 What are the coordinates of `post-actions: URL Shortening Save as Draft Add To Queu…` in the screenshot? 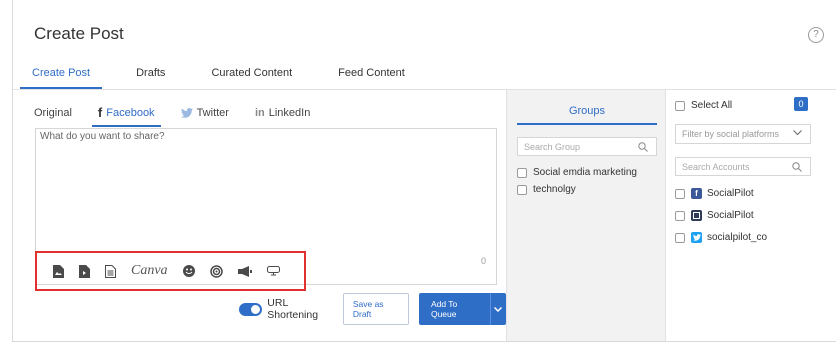 It's located at (372, 309).